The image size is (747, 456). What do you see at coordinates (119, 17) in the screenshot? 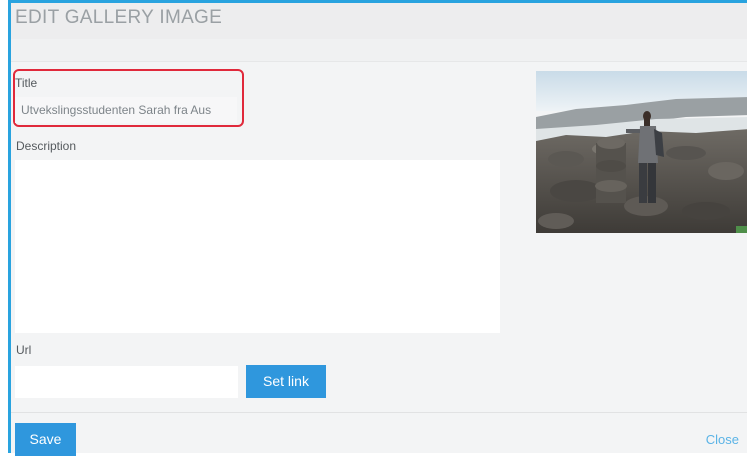
I see `dialog-title: EDIT GALLERY IMAGE` at bounding box center [119, 17].